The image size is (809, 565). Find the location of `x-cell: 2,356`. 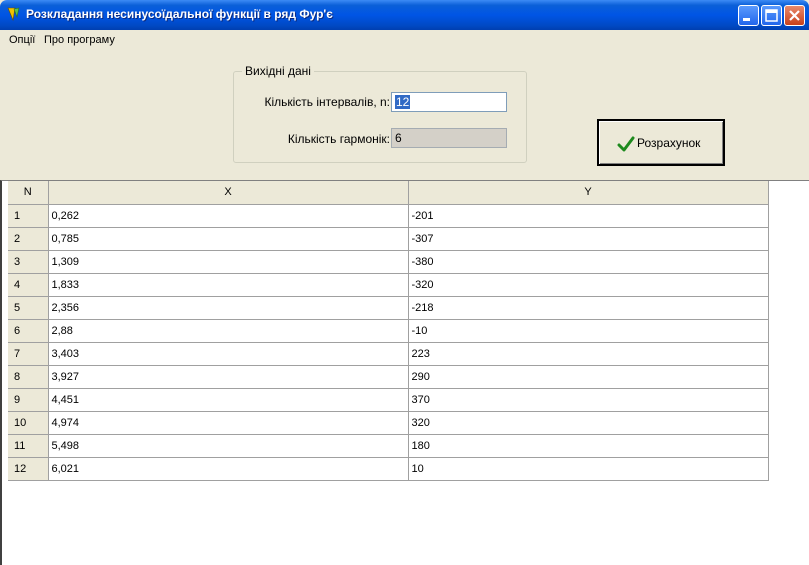

x-cell: 2,356 is located at coordinates (228, 308).